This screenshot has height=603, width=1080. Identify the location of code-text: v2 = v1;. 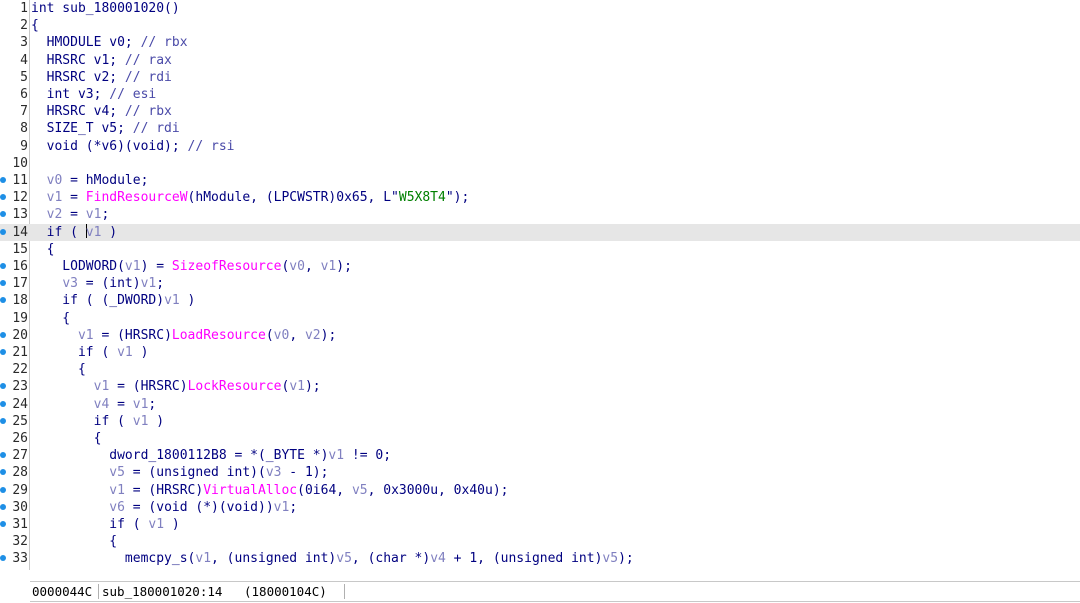
(70, 214).